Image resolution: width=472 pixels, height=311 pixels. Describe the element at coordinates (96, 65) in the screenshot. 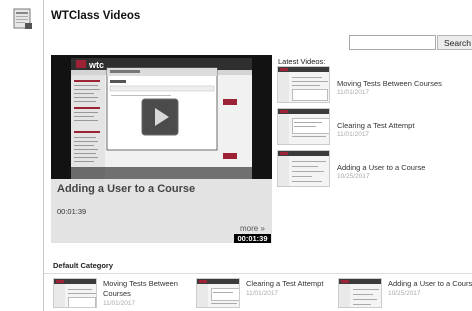

I see `preview-logo-text: wtc` at that location.